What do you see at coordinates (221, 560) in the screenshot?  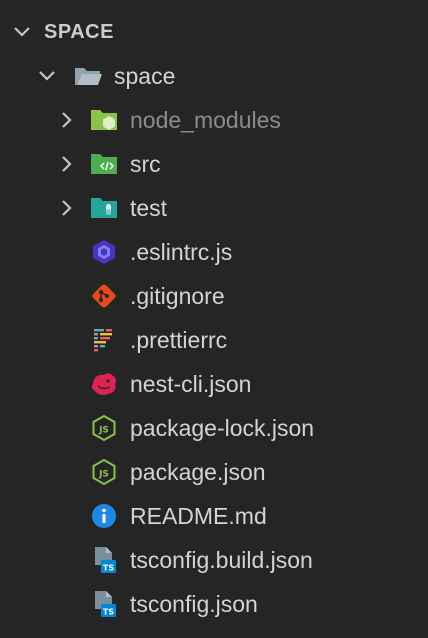 I see `tree-item-label: tsconfig.build.json` at bounding box center [221, 560].